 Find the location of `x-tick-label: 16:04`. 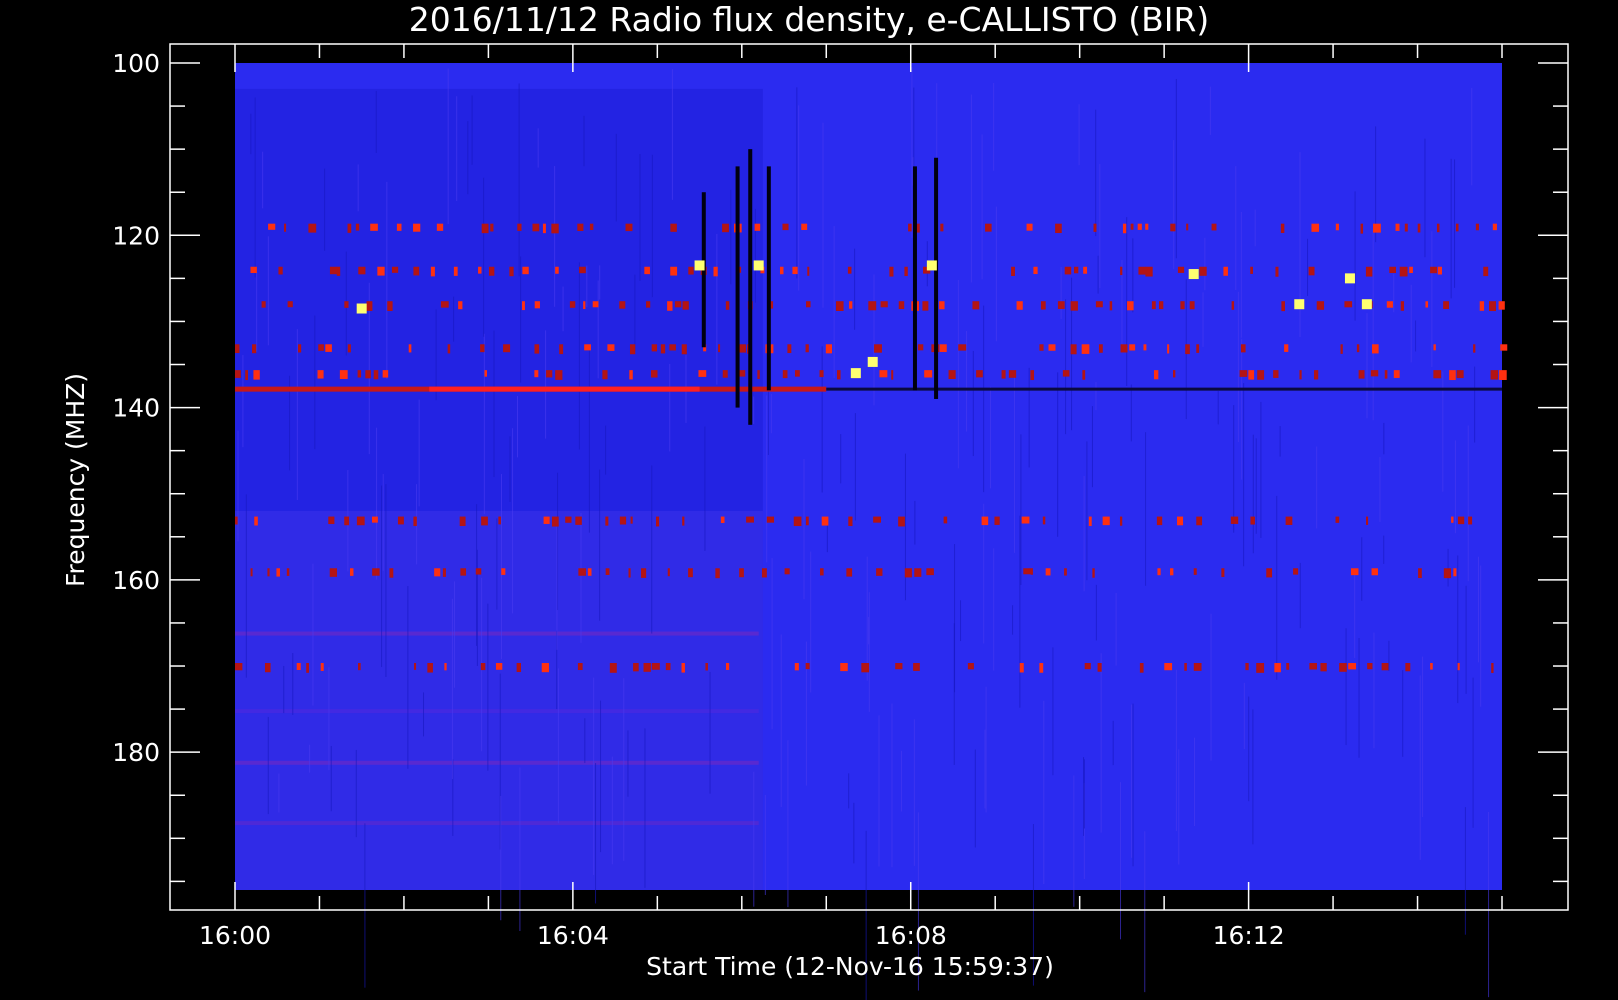

x-tick-label: 16:04 is located at coordinates (573, 935).